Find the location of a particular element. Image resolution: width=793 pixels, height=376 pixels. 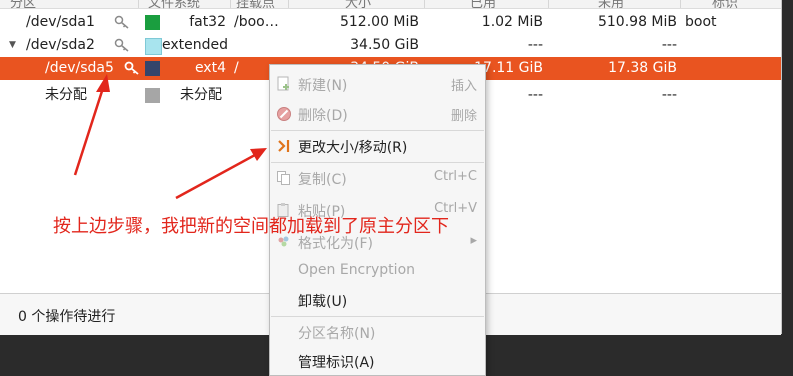

annotation-arrows is located at coordinates (170, 137).